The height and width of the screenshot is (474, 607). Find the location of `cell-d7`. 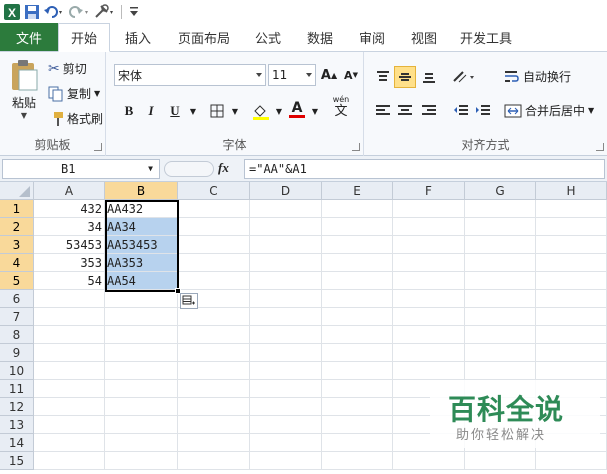

cell-d7 is located at coordinates (286, 317).